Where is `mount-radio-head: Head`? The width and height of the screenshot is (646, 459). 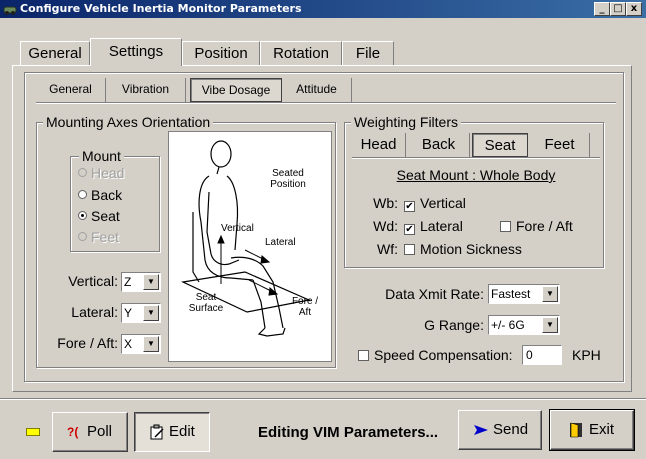 mount-radio-head: Head is located at coordinates (101, 173).